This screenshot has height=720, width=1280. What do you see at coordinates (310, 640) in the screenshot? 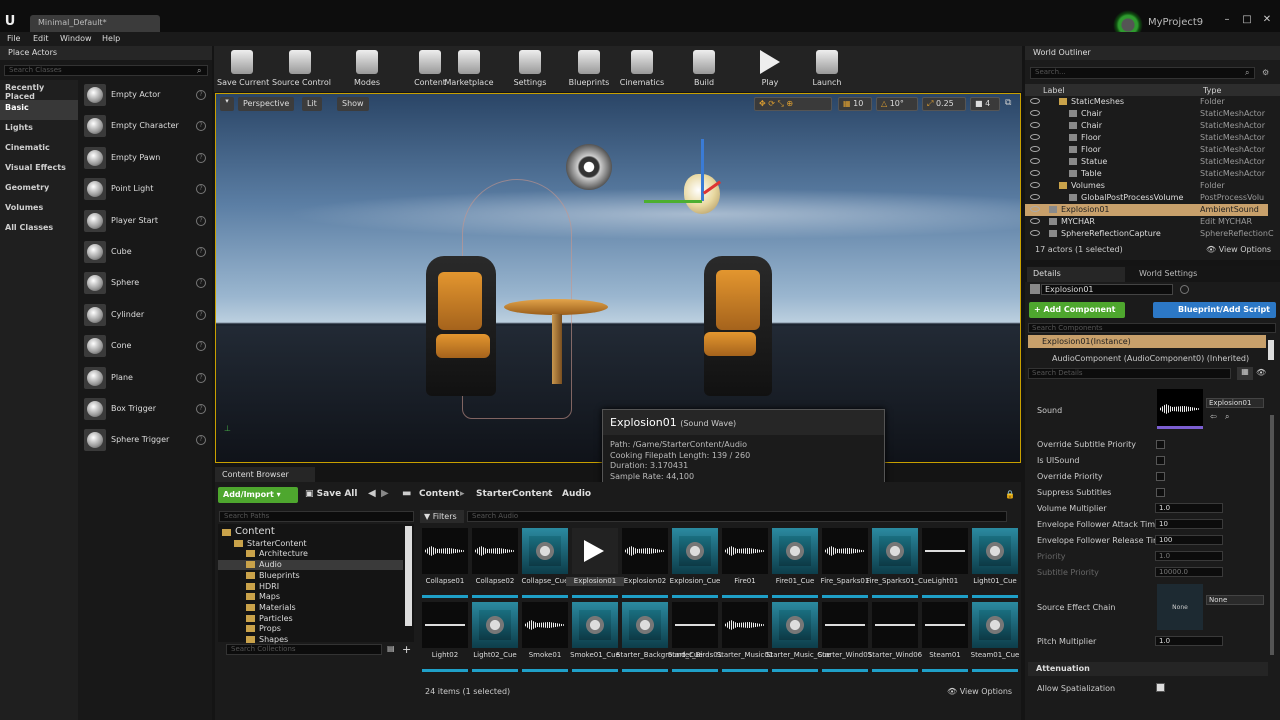
I see `tree-folder-shapes: Shapes` at bounding box center [310, 640].